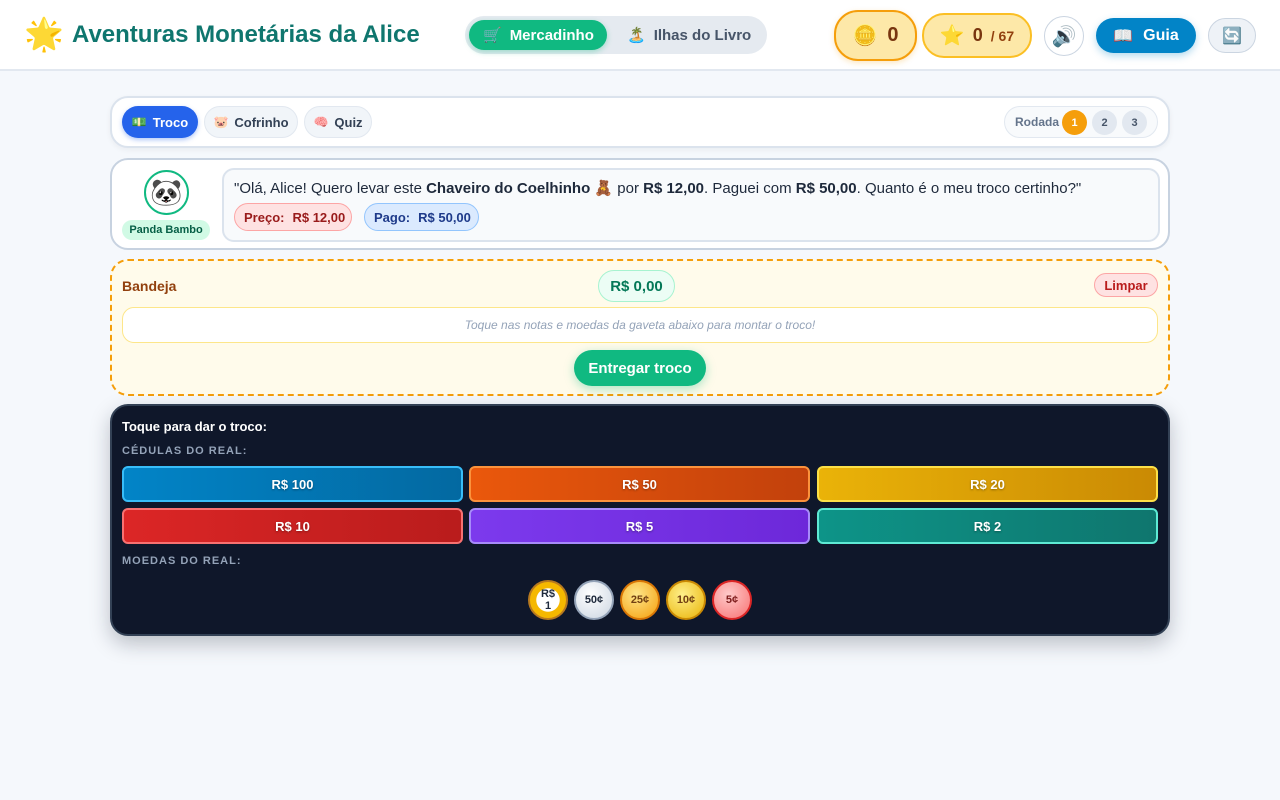 Image resolution: width=1280 pixels, height=800 pixels. I want to click on guide-button: 📖 Guia, so click(1146, 35).